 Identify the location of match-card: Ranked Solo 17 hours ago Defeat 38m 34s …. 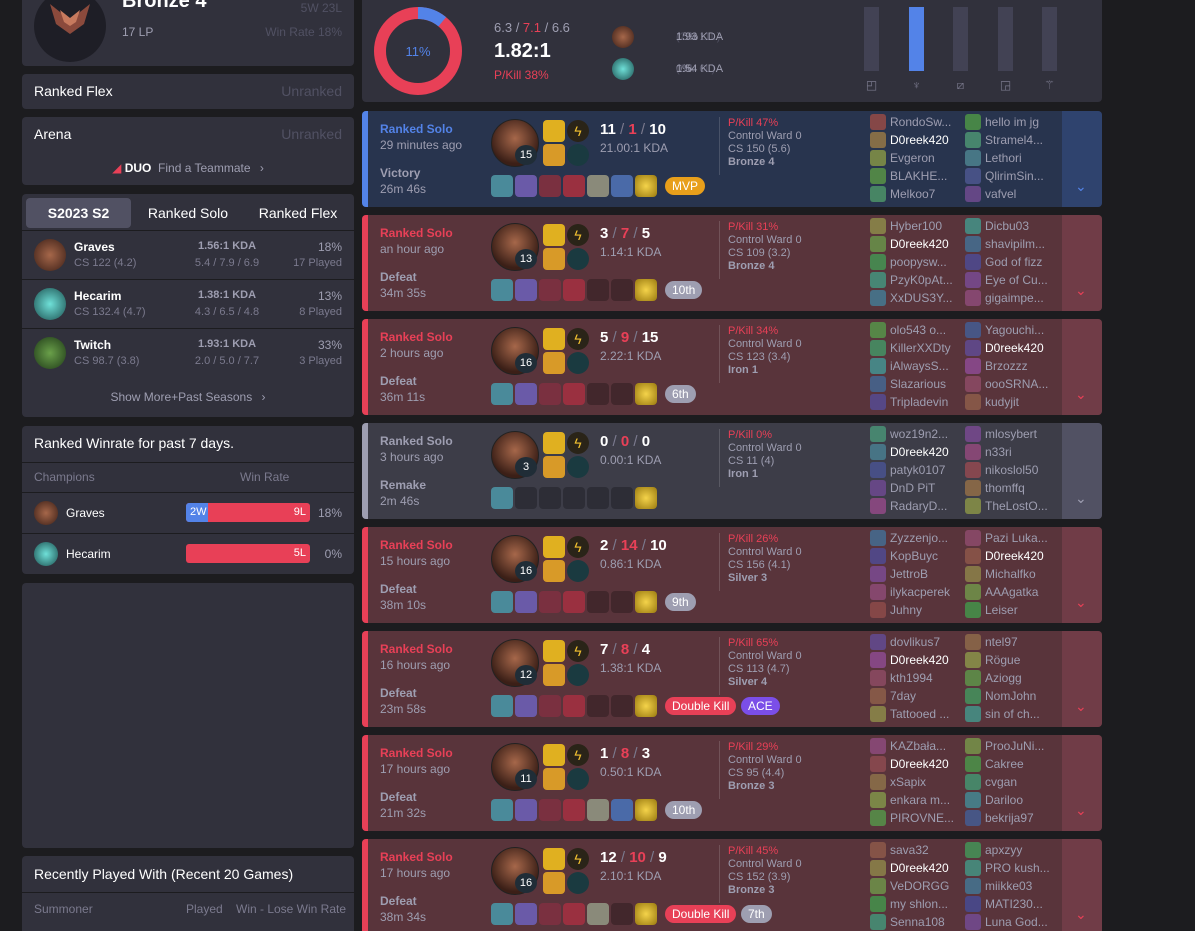
(732, 885).